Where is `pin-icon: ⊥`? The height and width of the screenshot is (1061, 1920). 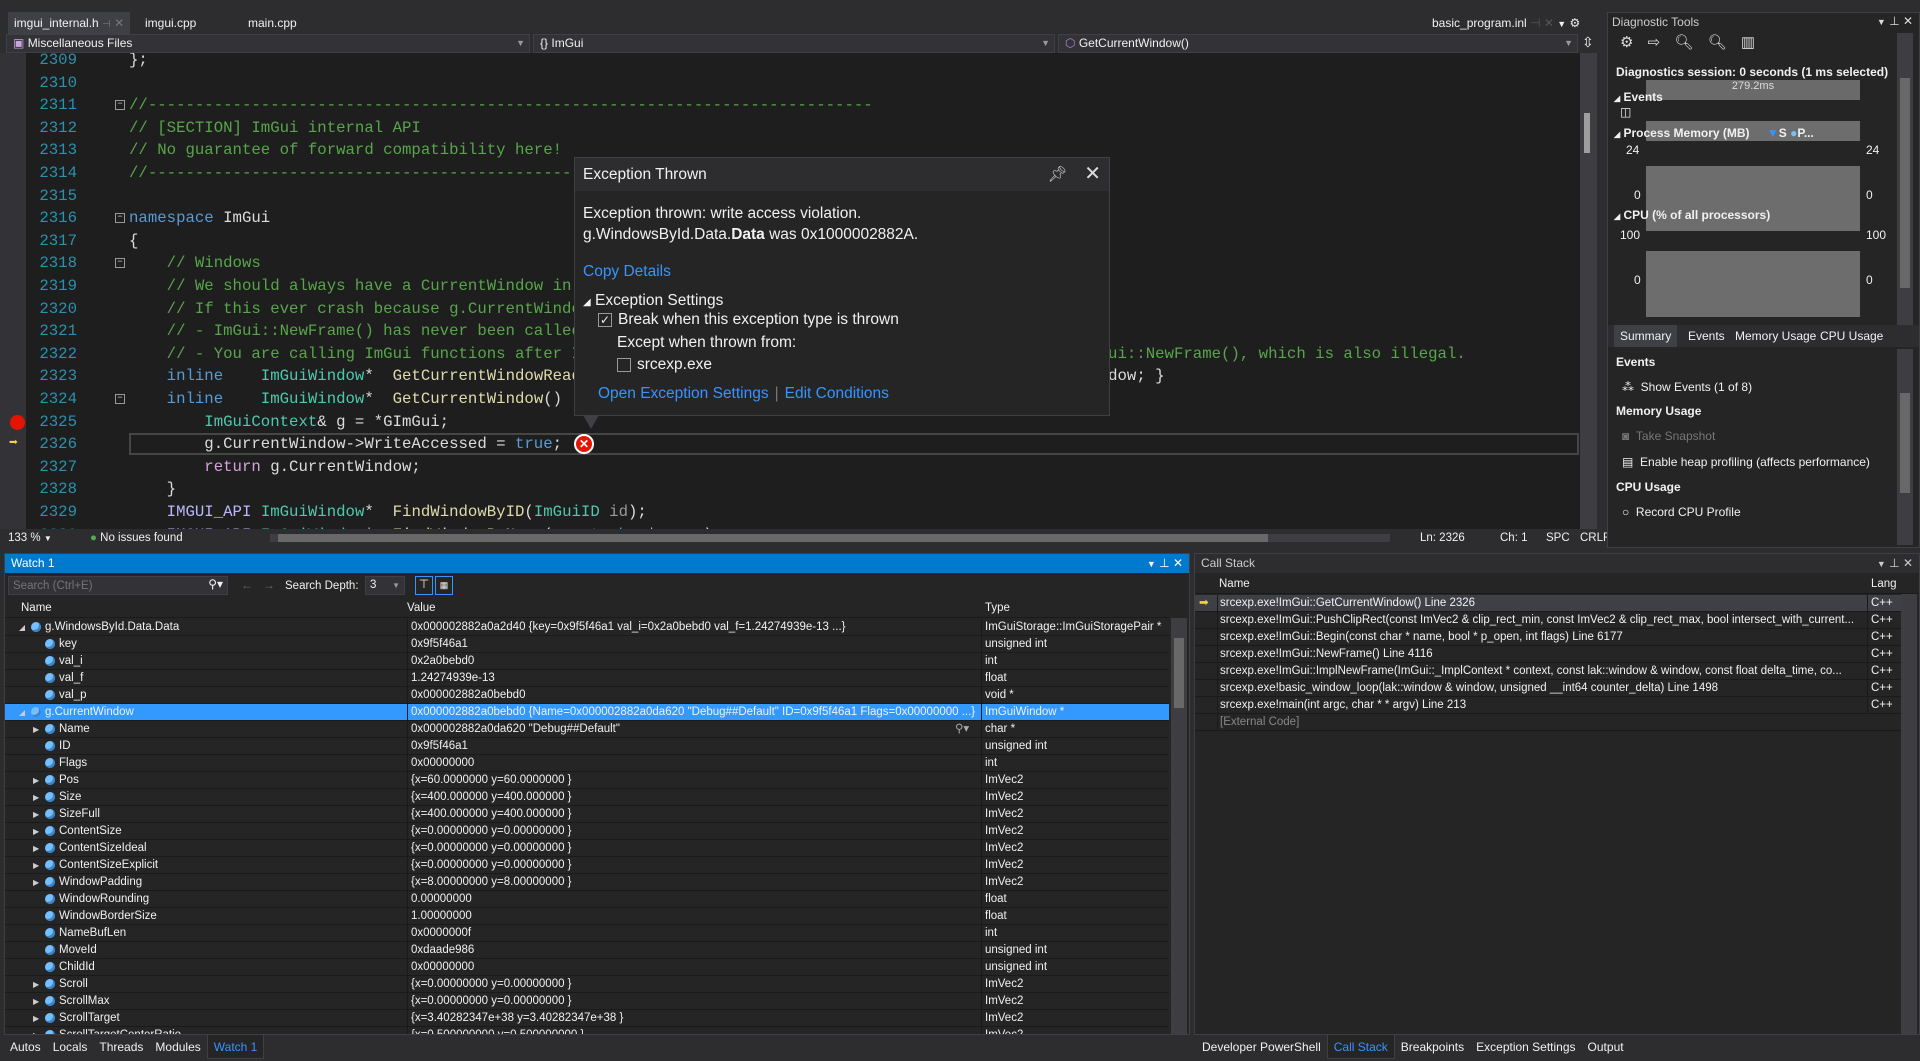
pin-icon: ⊥ is located at coordinates (1164, 563).